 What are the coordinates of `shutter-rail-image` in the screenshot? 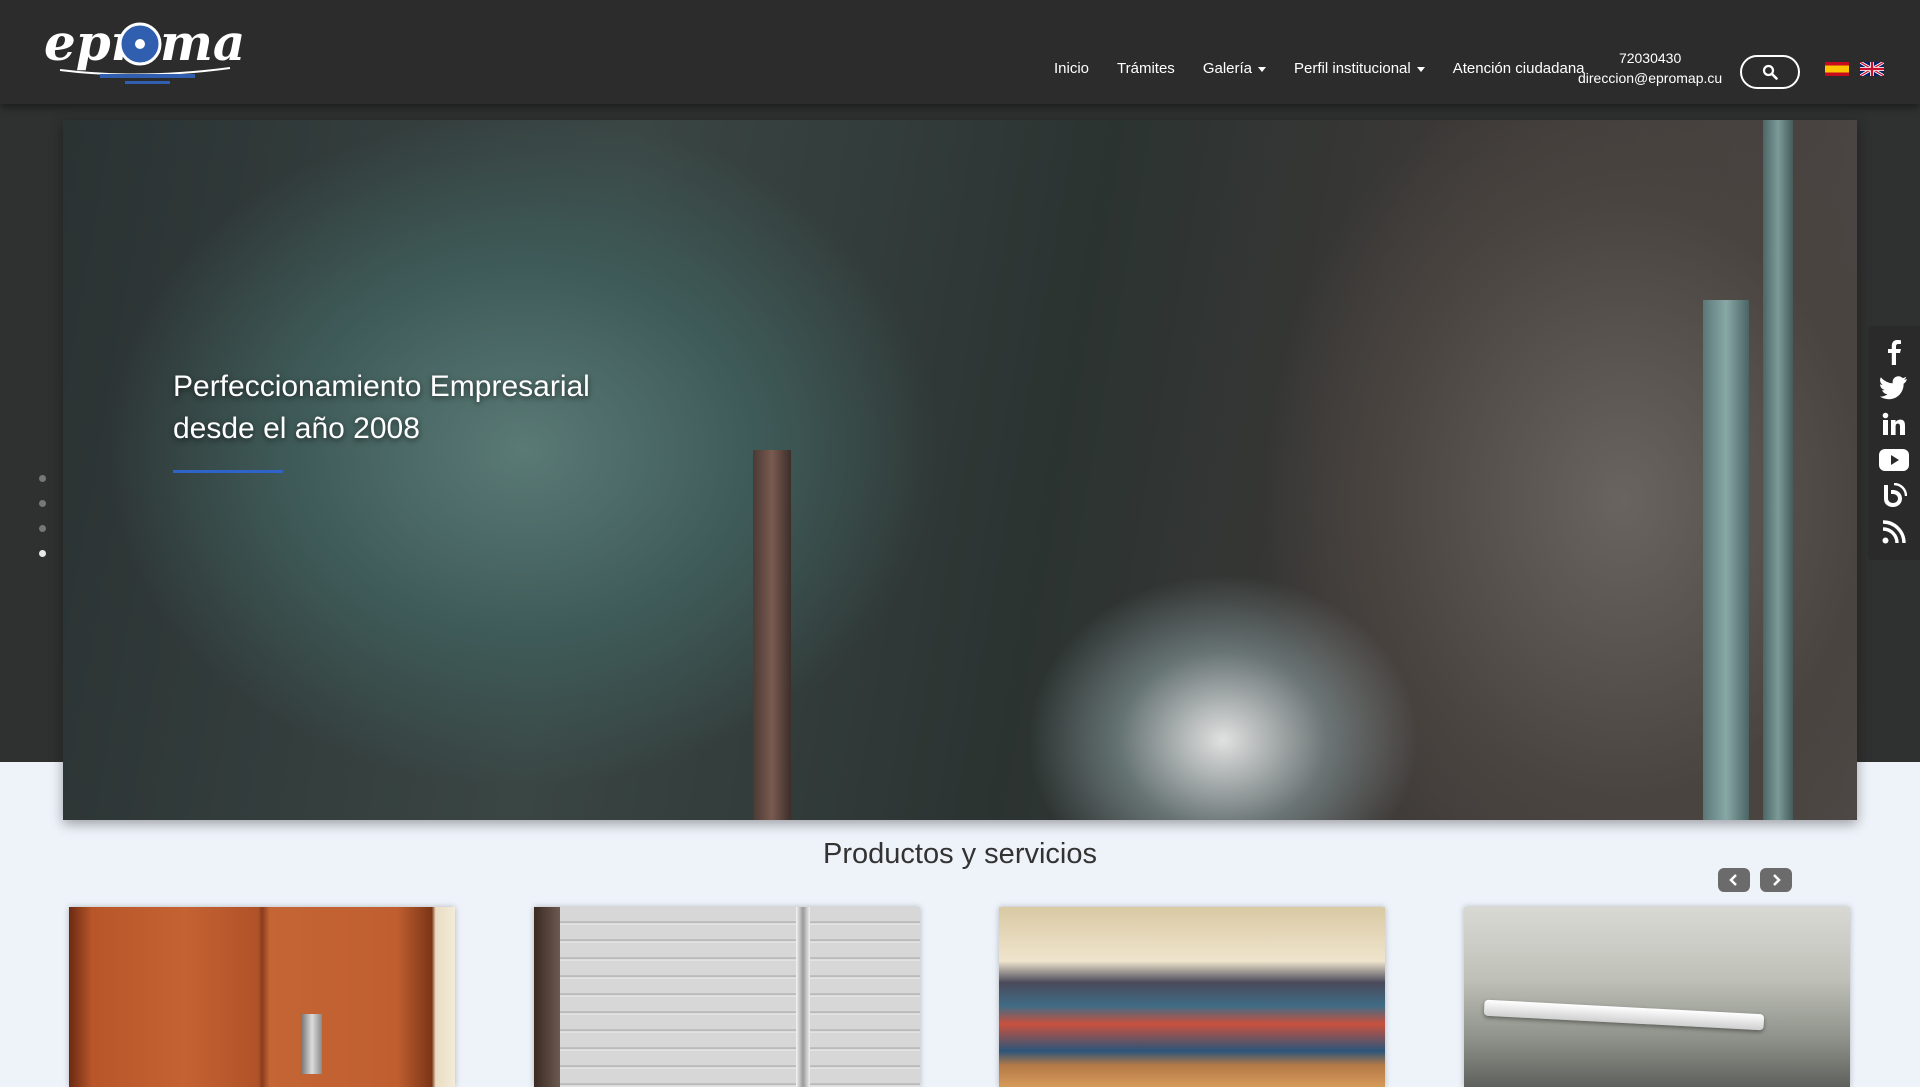 It's located at (803, 997).